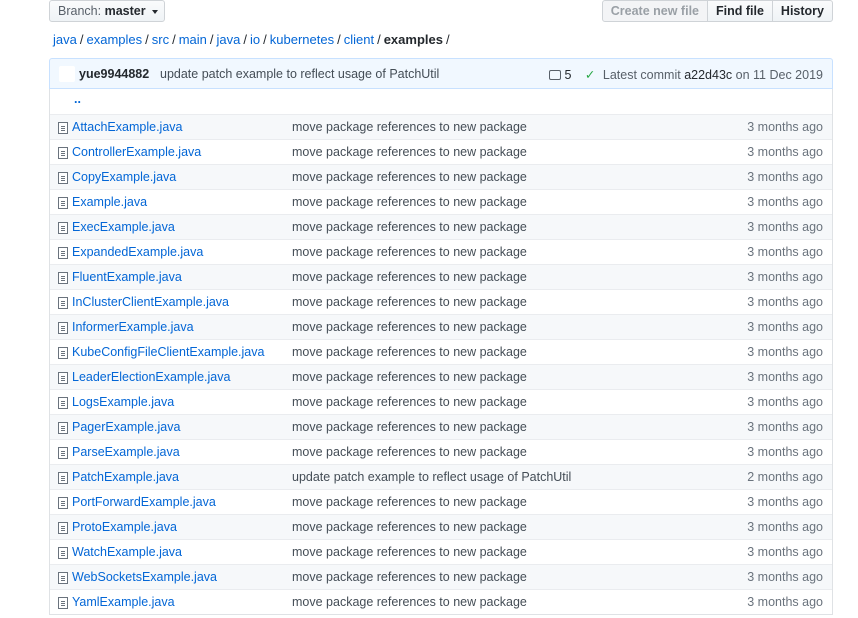 This screenshot has width=858, height=618. I want to click on check-icon: ✓, so click(590, 75).